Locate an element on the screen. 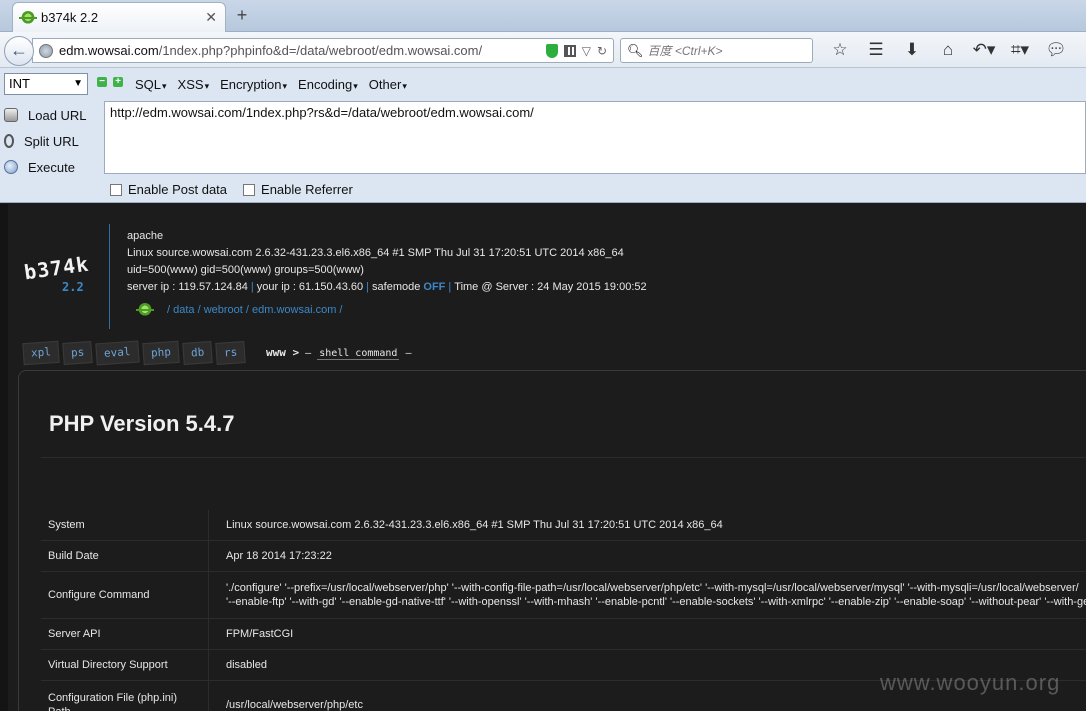  menu-encoding: Encoding is located at coordinates (328, 84).